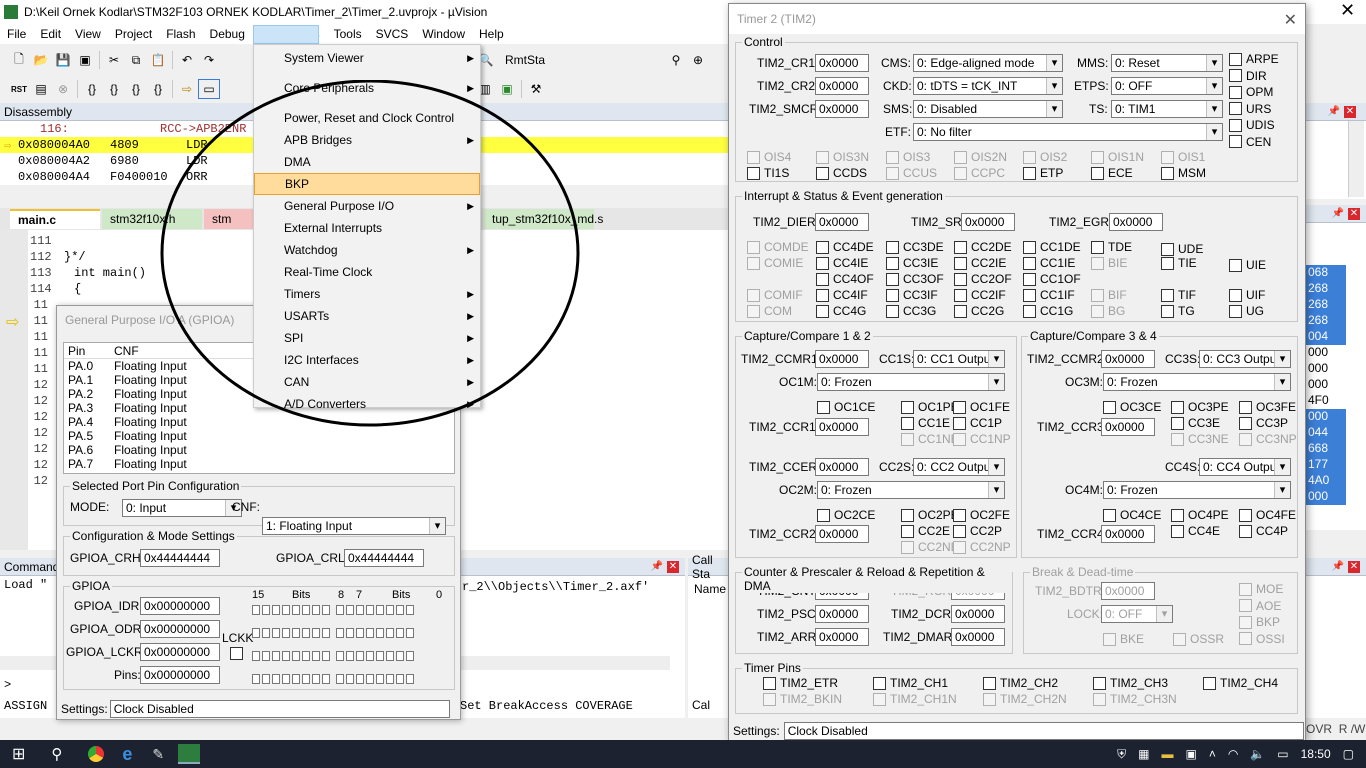 Image resolution: width=1366 pixels, height=768 pixels. What do you see at coordinates (384, 558) in the screenshot?
I see `crl-input: 0x44444444` at bounding box center [384, 558].